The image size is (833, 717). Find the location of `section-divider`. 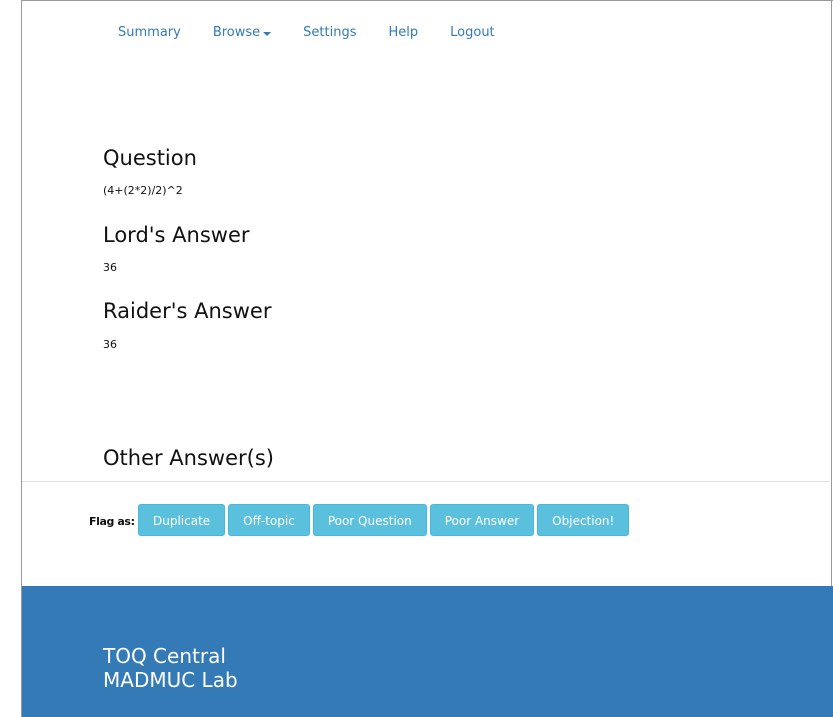

section-divider is located at coordinates (426, 481).